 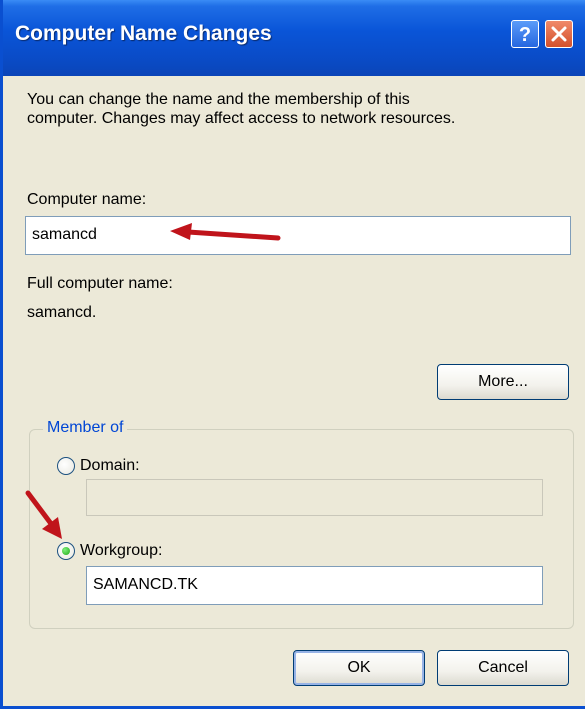 I want to click on full-name-value: samancd., so click(x=62, y=312).